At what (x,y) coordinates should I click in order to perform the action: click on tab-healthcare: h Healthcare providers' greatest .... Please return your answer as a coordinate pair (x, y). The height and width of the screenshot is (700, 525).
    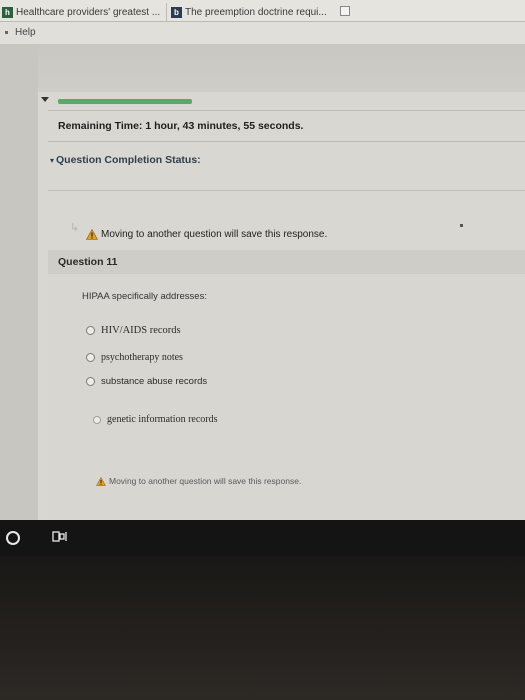
    Looking at the image, I should click on (84, 12).